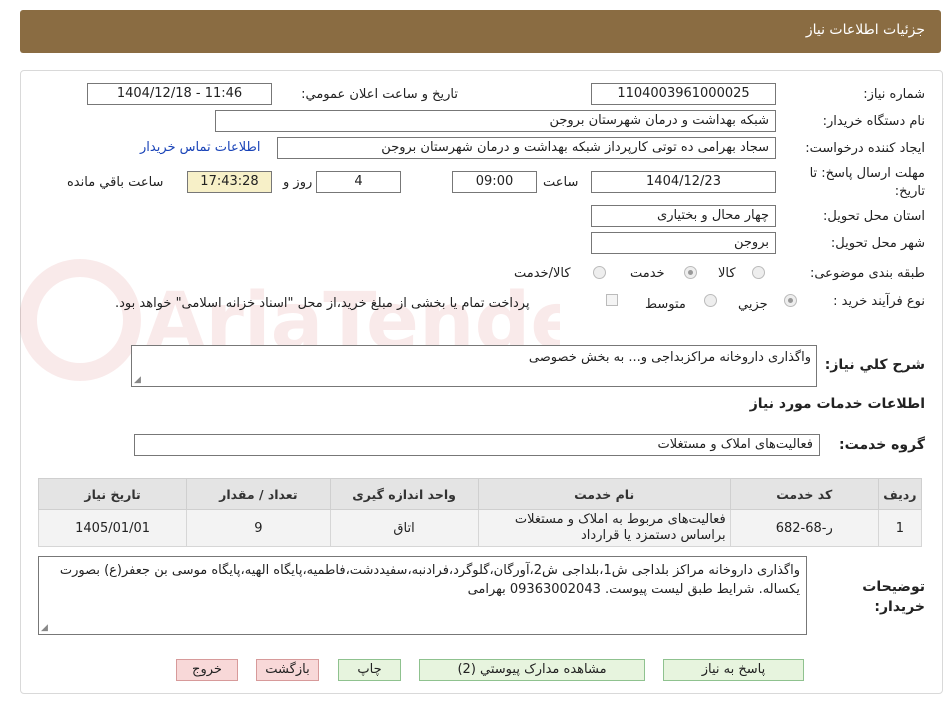 The height and width of the screenshot is (703, 944). What do you see at coordinates (879, 301) in the screenshot?
I see `process-label: نوع فرآیند خرید :` at bounding box center [879, 301].